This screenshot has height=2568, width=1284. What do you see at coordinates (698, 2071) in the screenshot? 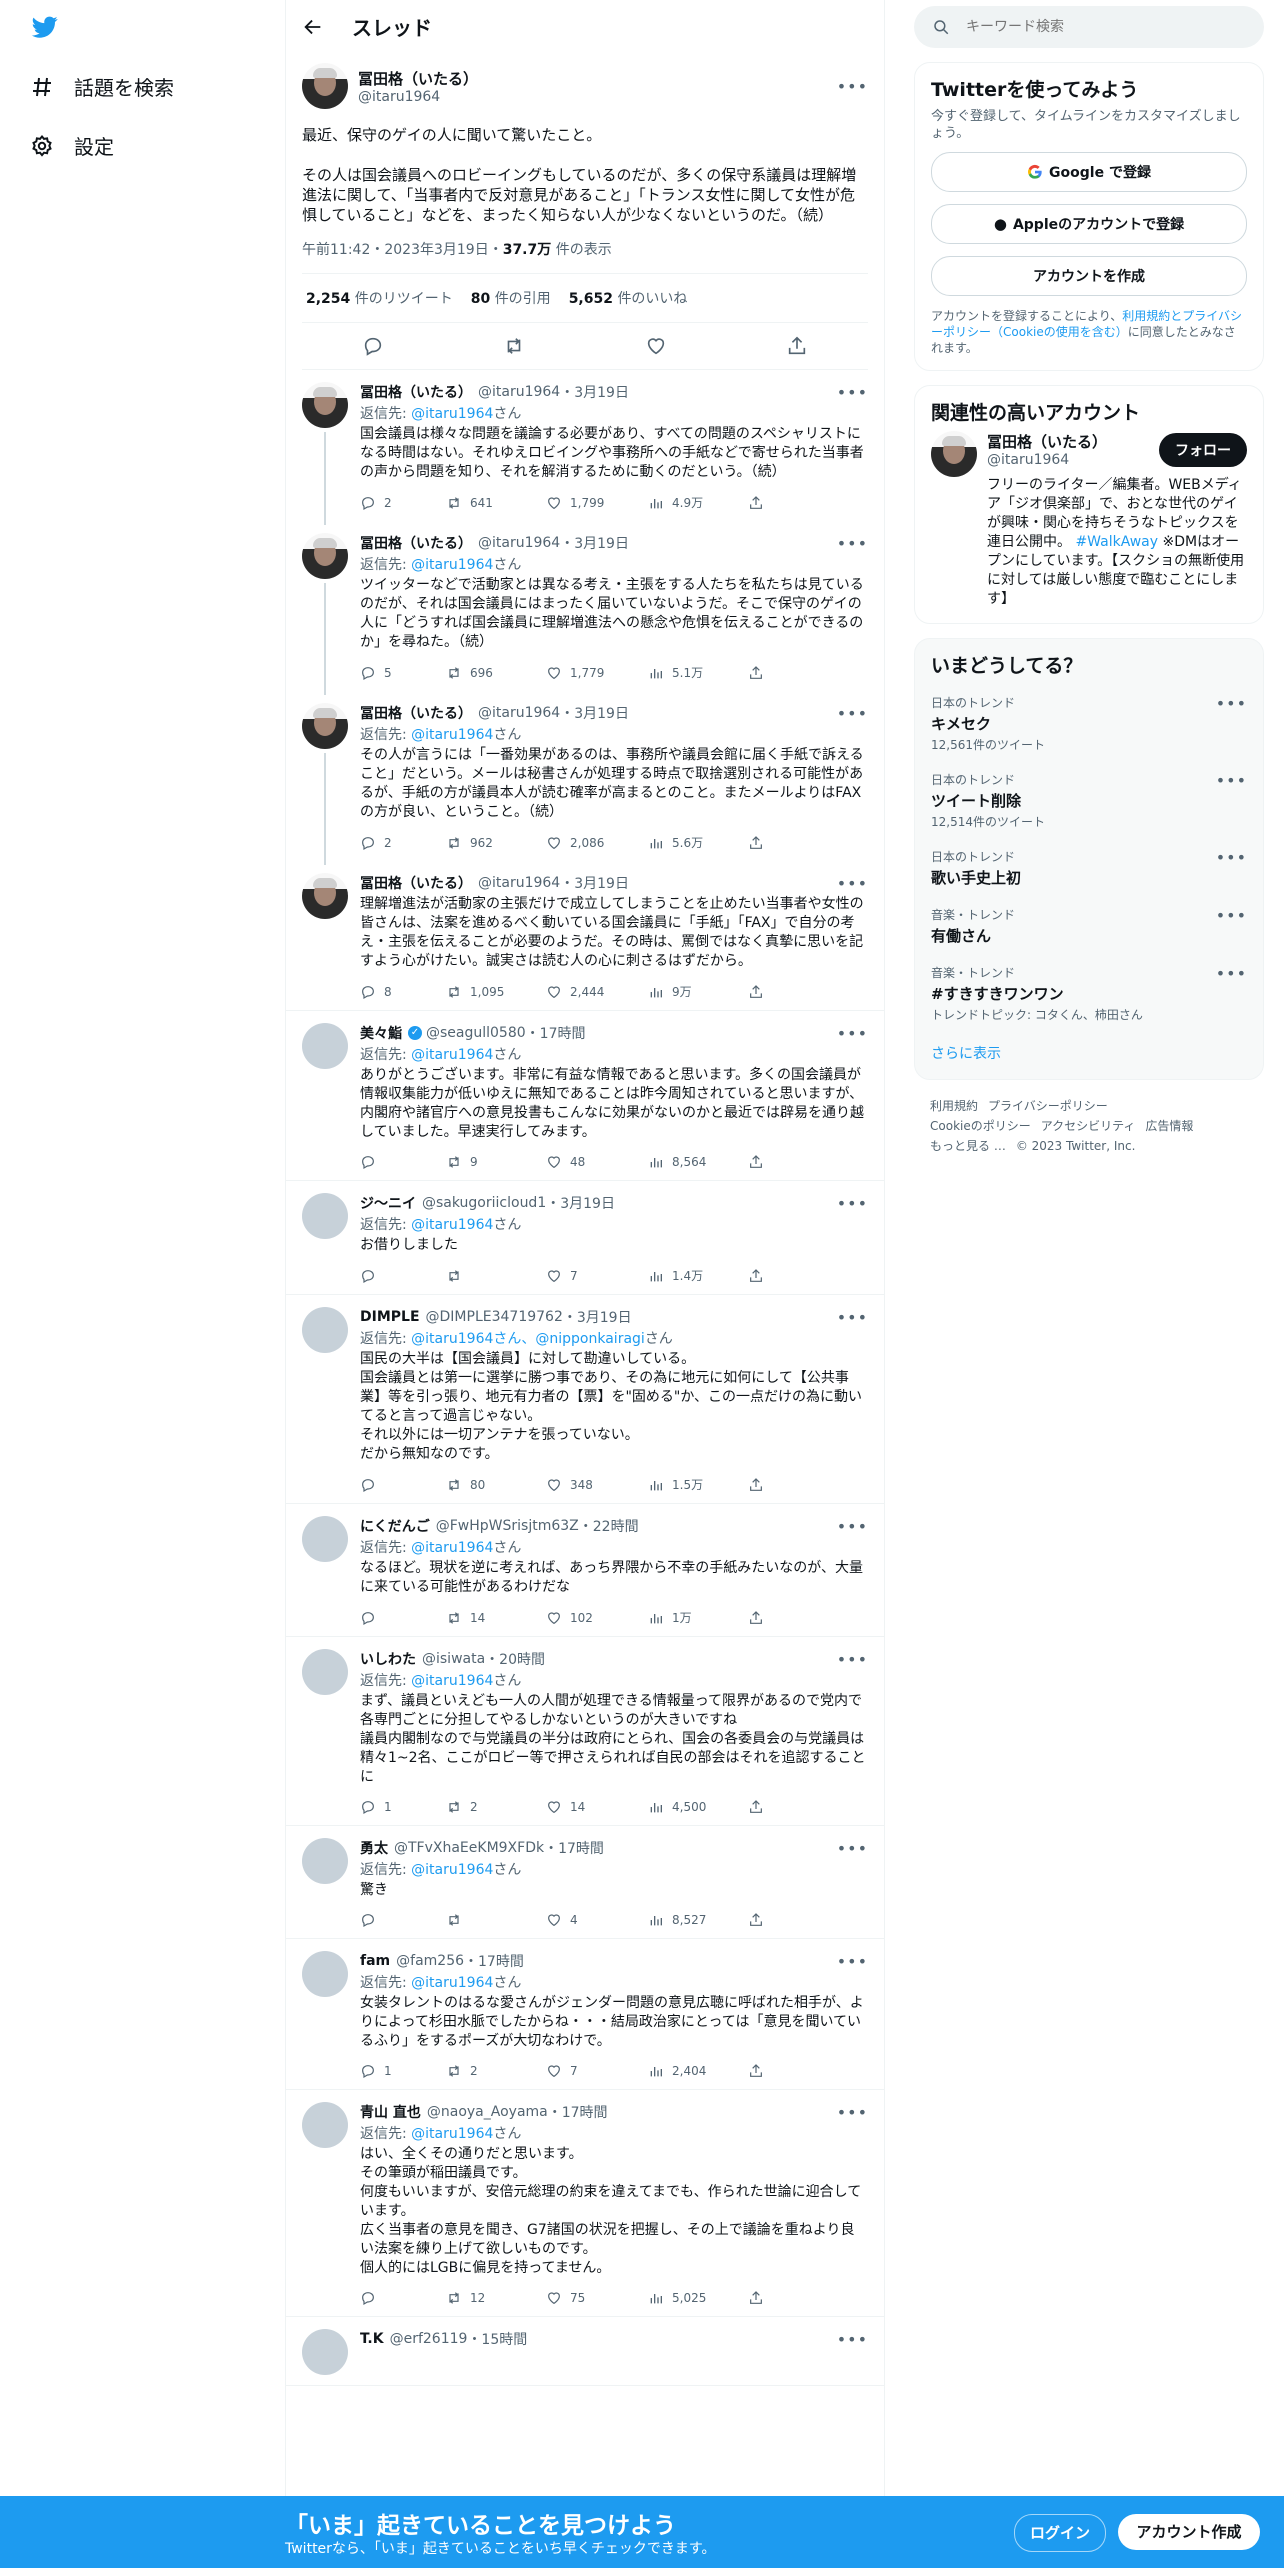
I see `views-button: 2,404` at bounding box center [698, 2071].